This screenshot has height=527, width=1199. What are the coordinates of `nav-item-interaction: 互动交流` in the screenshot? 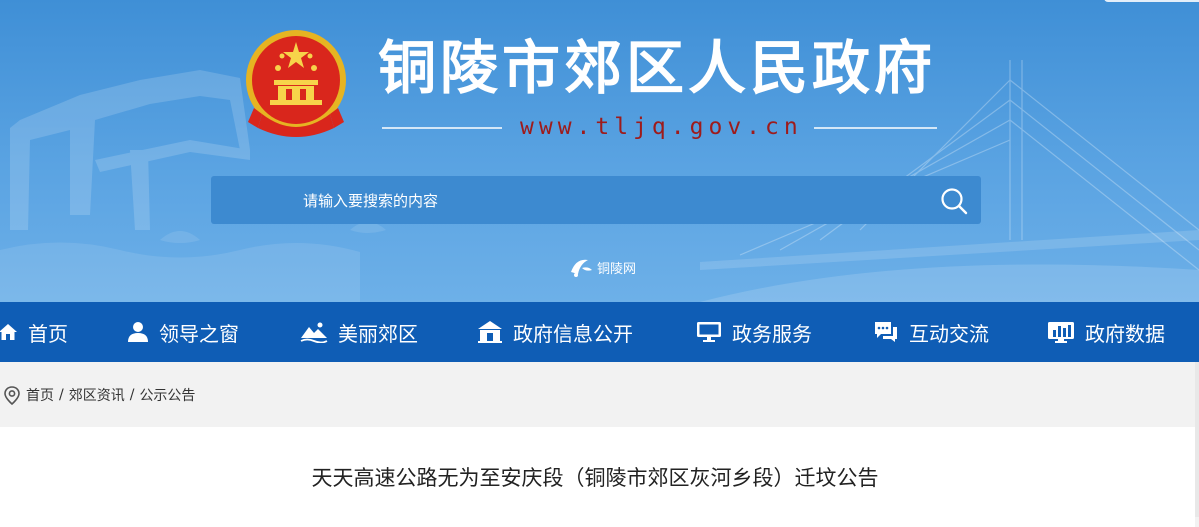 It's located at (931, 332).